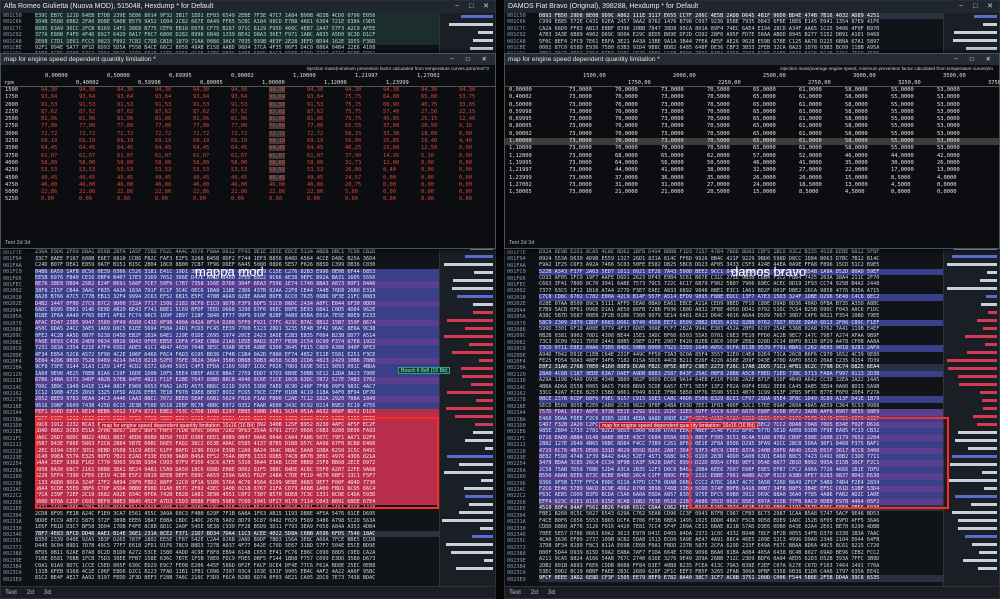 The image size is (1000, 599). Describe the element at coordinates (531, 243) in the screenshot. I see `right-map-3d-tab: 3d` at that location.